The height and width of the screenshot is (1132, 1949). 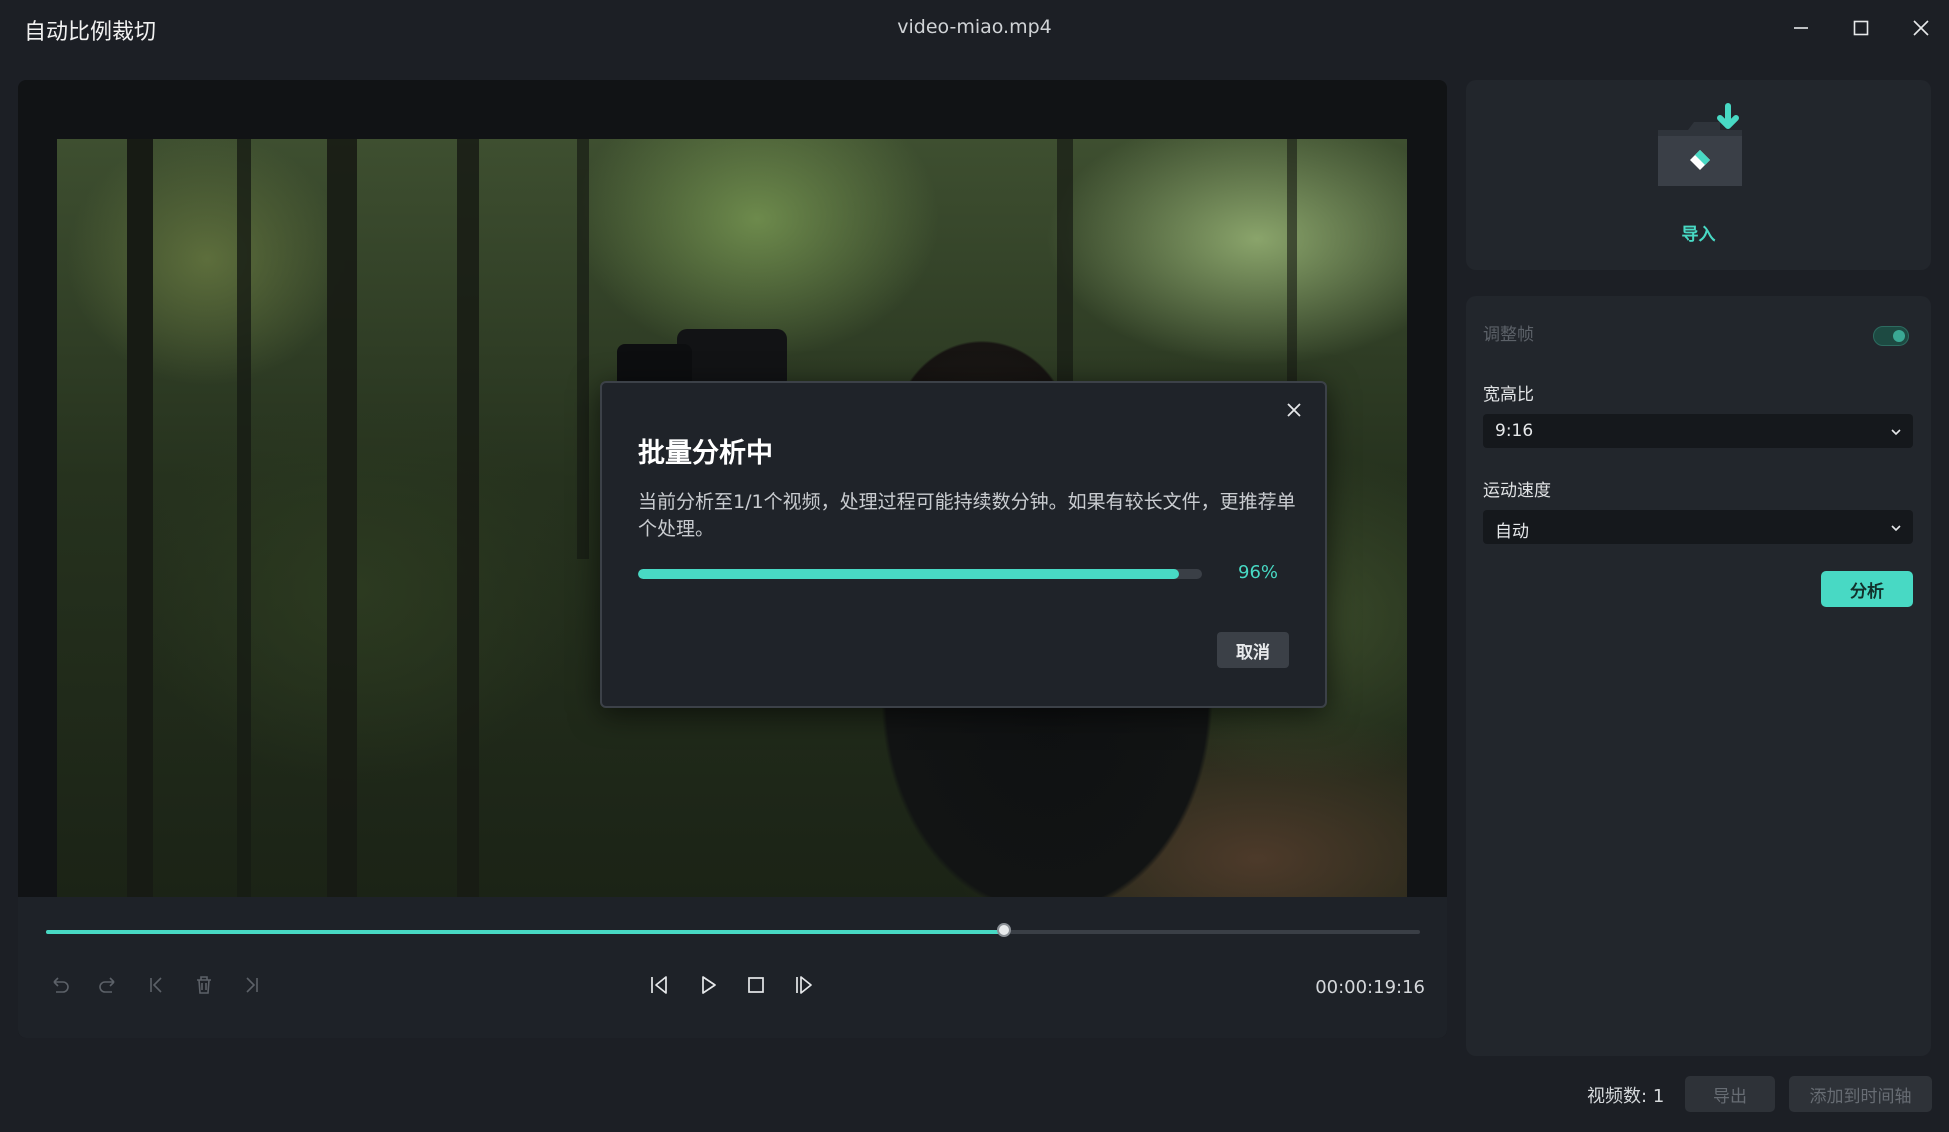 What do you see at coordinates (1860, 1094) in the screenshot?
I see `add-to-timeline-button: 添加到时间轴` at bounding box center [1860, 1094].